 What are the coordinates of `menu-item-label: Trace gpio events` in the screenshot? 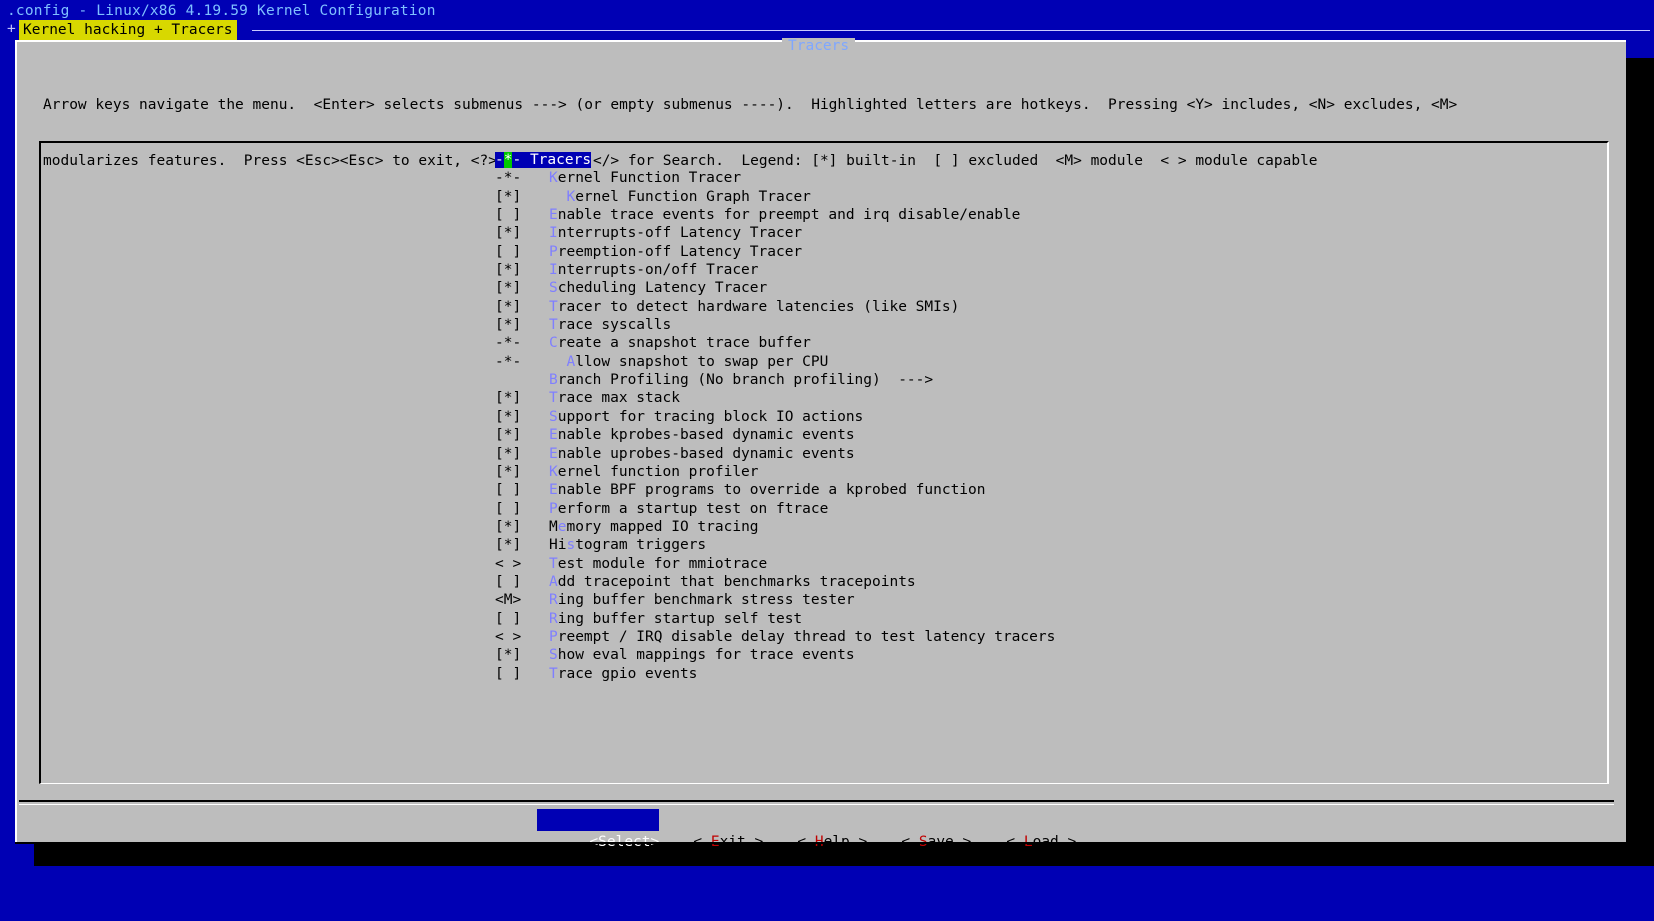 It's located at (623, 674).